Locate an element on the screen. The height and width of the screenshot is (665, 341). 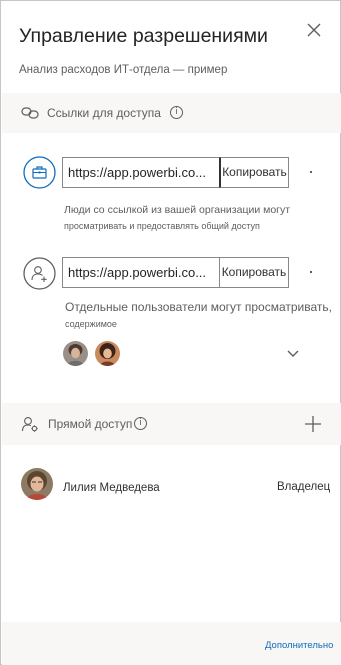
advanced-link: Дополнительно is located at coordinates (299, 645).